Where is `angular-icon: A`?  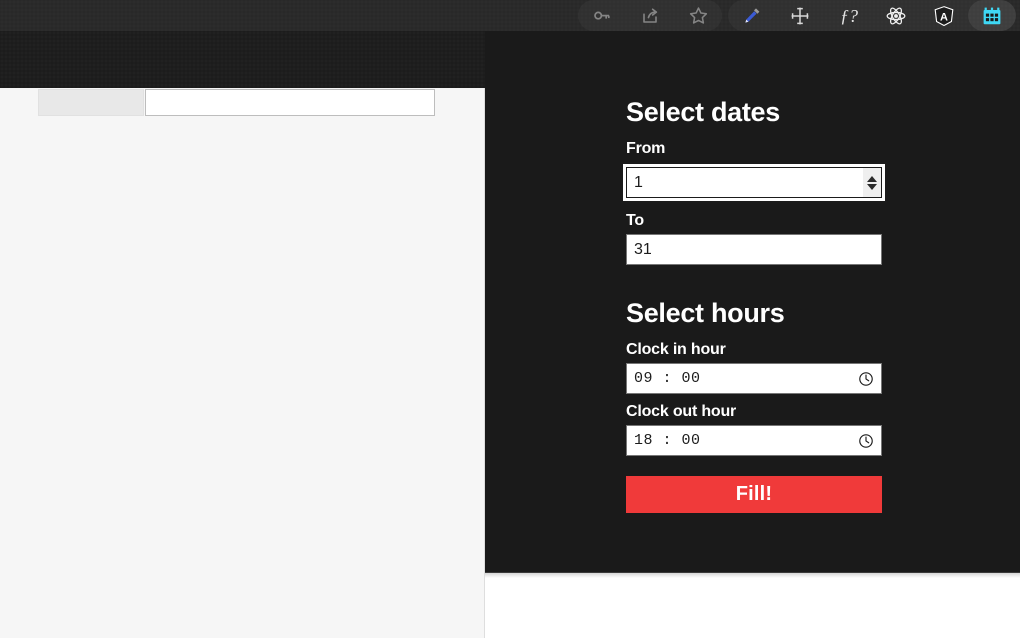
angular-icon: A is located at coordinates (944, 15).